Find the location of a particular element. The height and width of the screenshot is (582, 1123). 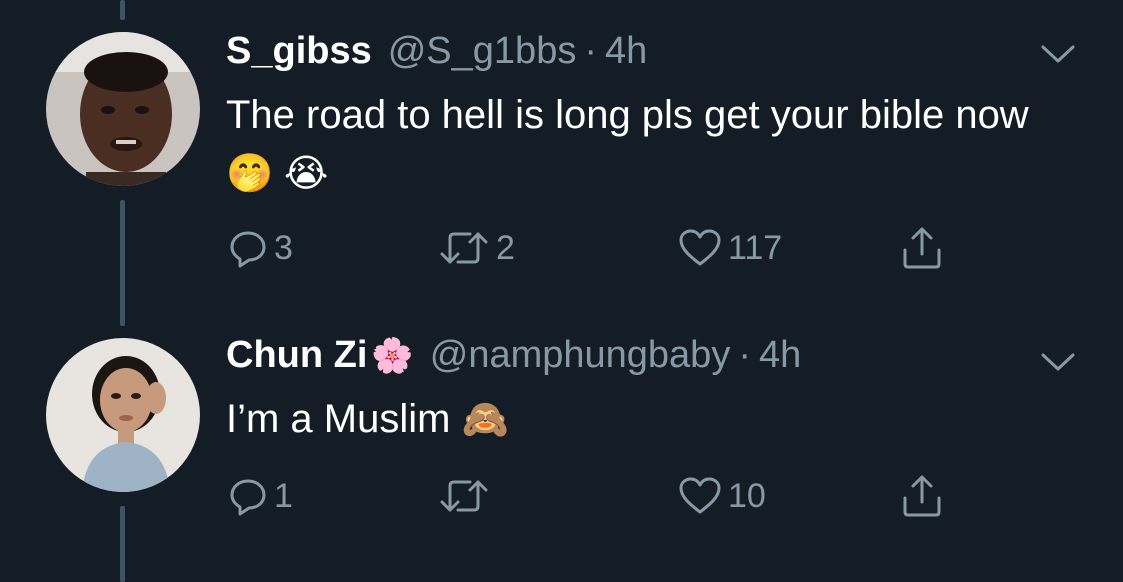

reply-button: 3 is located at coordinates (260, 248).